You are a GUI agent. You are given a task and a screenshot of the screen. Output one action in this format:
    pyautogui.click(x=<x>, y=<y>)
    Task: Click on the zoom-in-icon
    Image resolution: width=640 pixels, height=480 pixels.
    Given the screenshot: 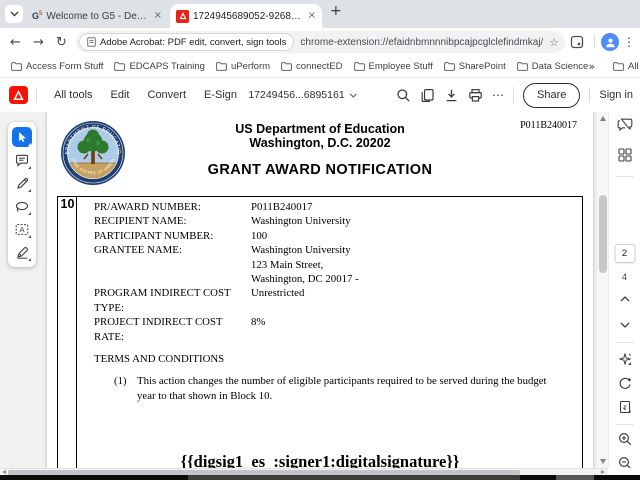 What is the action you would take?
    pyautogui.click(x=624, y=439)
    